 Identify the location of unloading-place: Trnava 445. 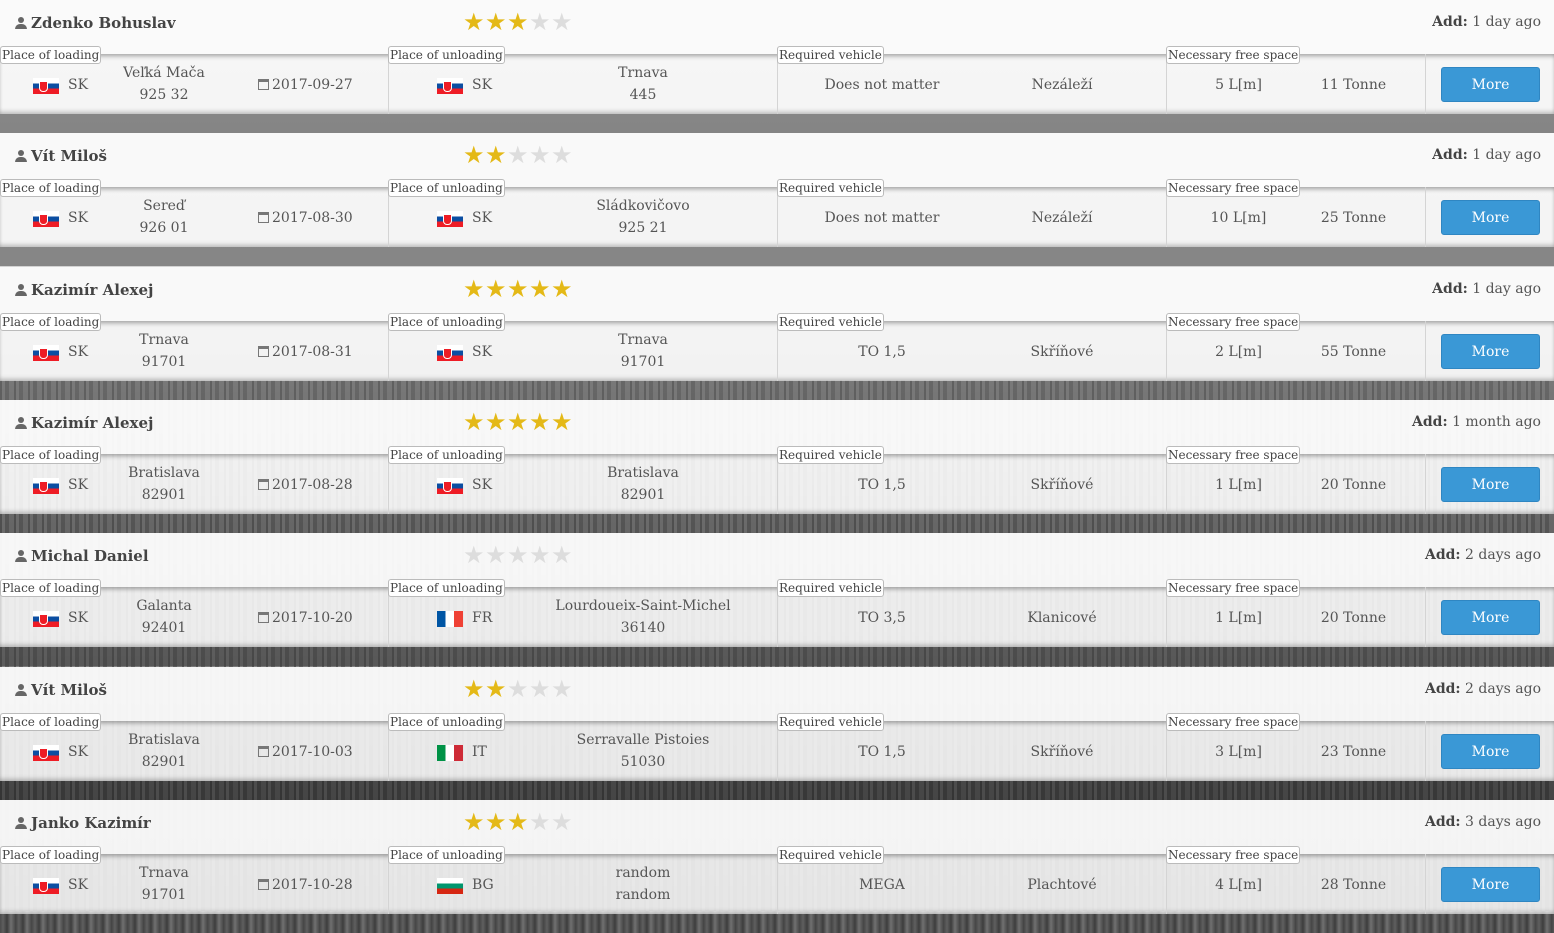
(643, 84).